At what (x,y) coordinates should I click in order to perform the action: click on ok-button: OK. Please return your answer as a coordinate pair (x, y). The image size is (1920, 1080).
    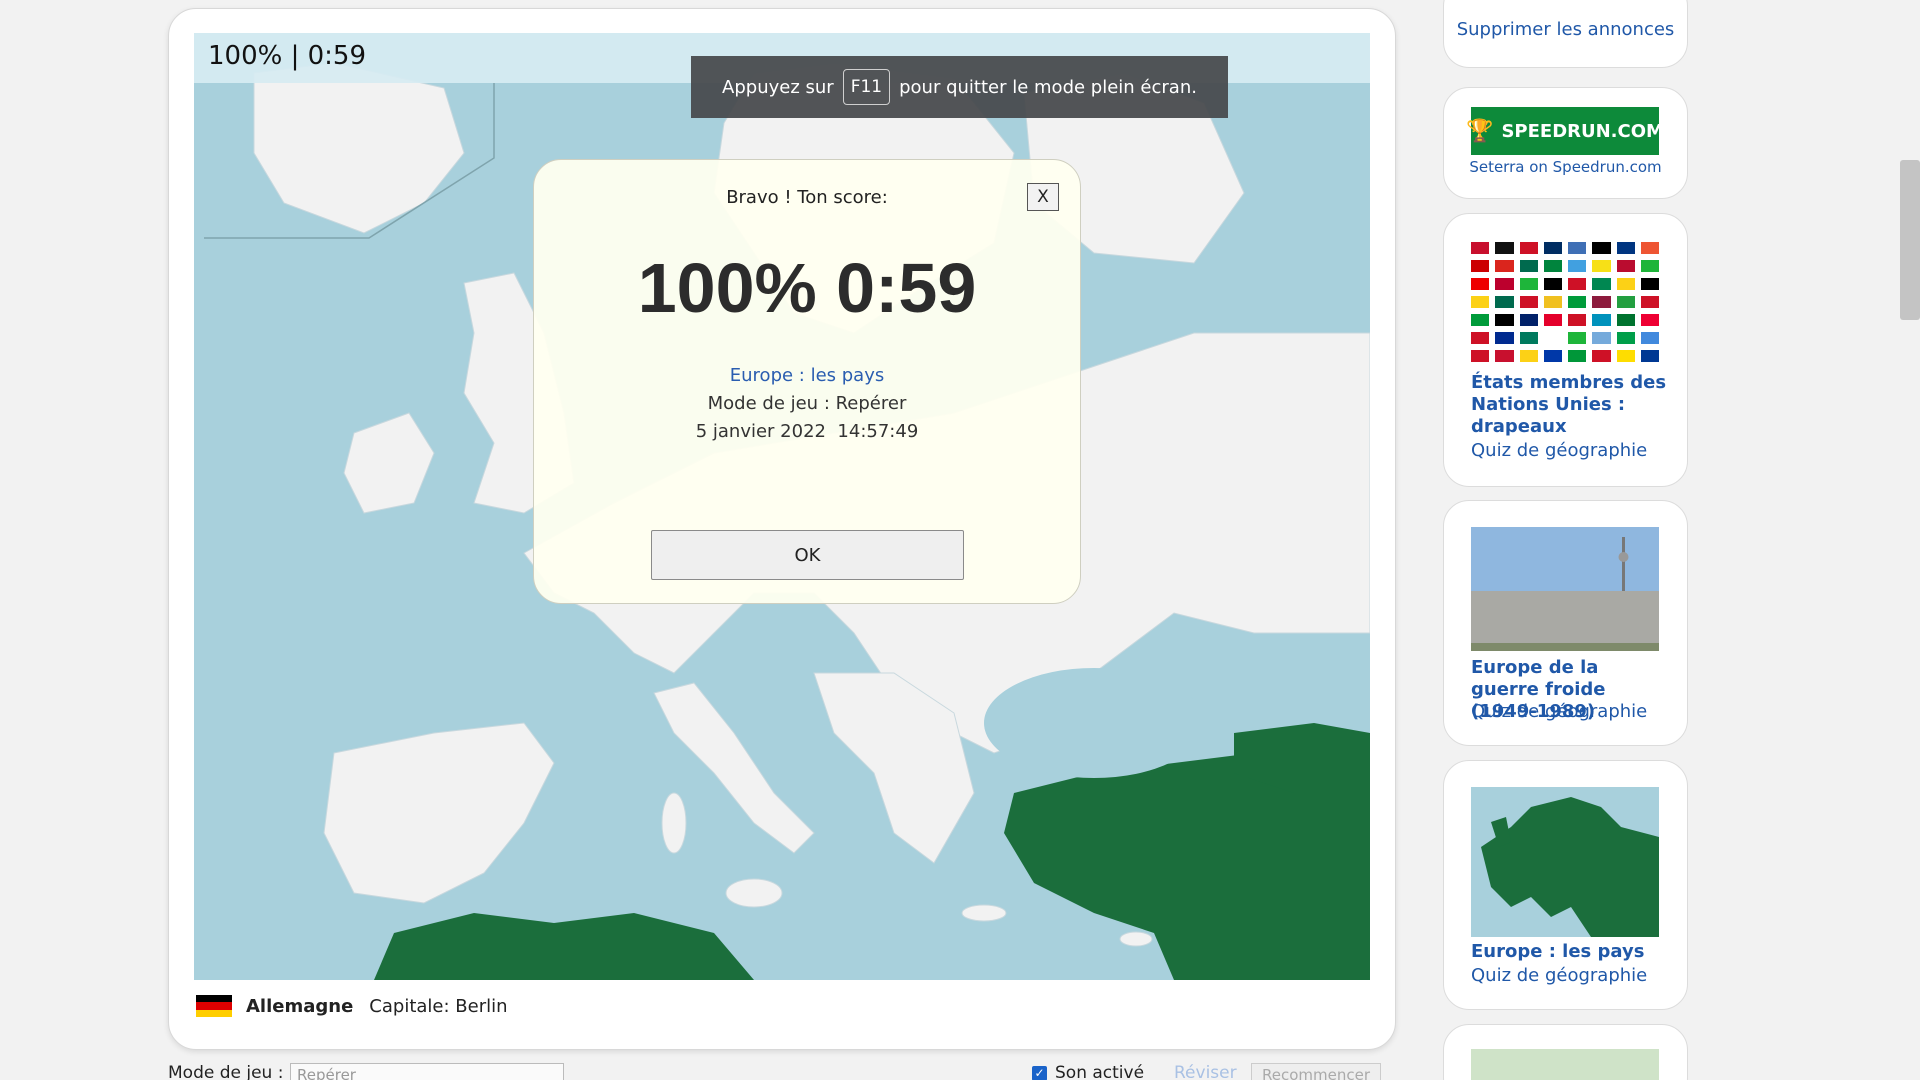
    Looking at the image, I should click on (807, 555).